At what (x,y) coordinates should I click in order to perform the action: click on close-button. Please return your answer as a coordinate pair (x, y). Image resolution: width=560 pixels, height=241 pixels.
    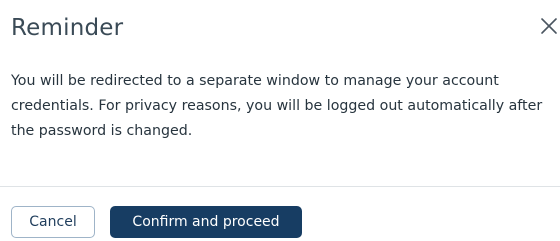
    Looking at the image, I should click on (548, 26).